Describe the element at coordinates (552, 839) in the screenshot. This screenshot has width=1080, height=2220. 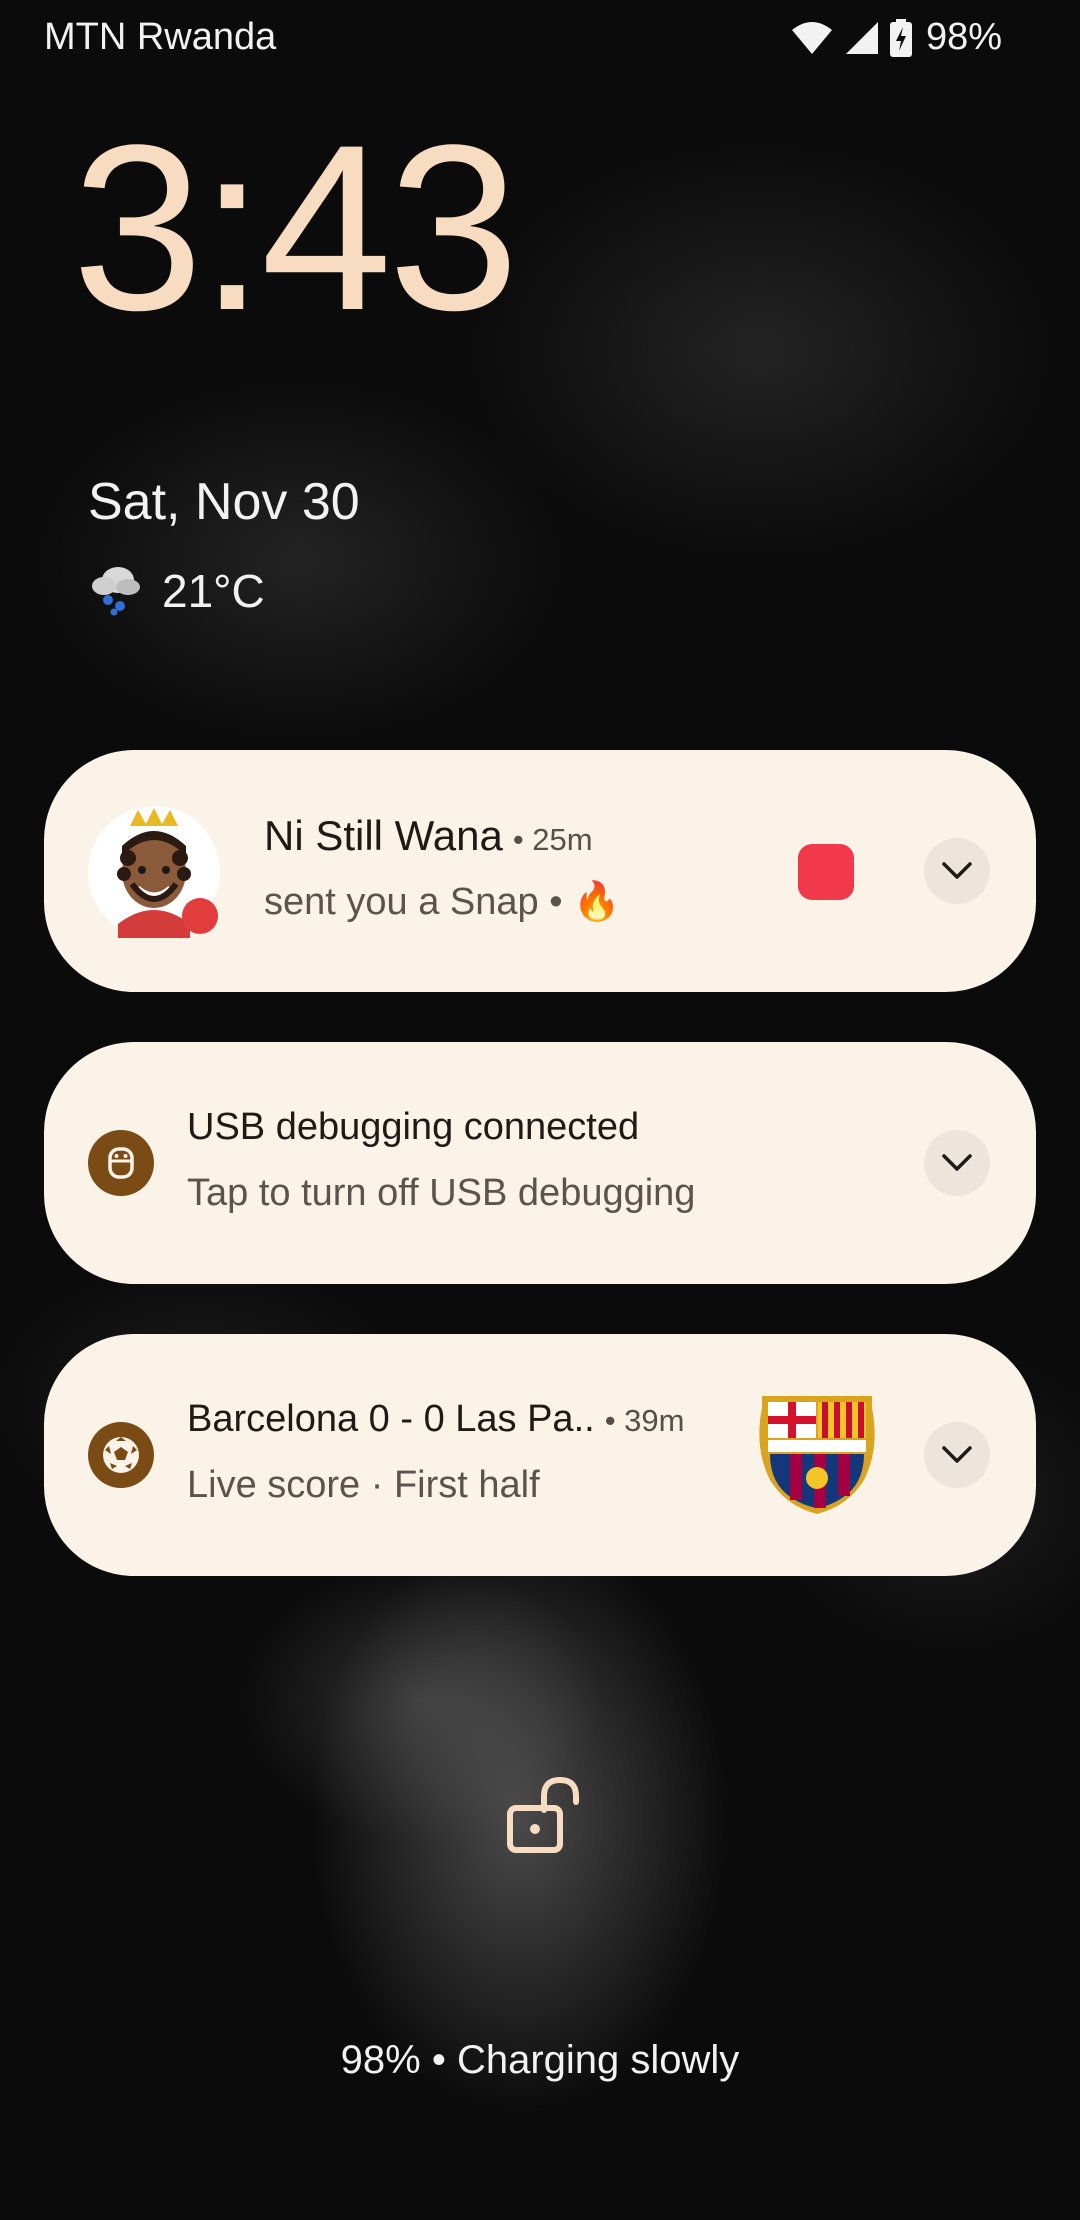
I see `notification-time: • 25m` at that location.